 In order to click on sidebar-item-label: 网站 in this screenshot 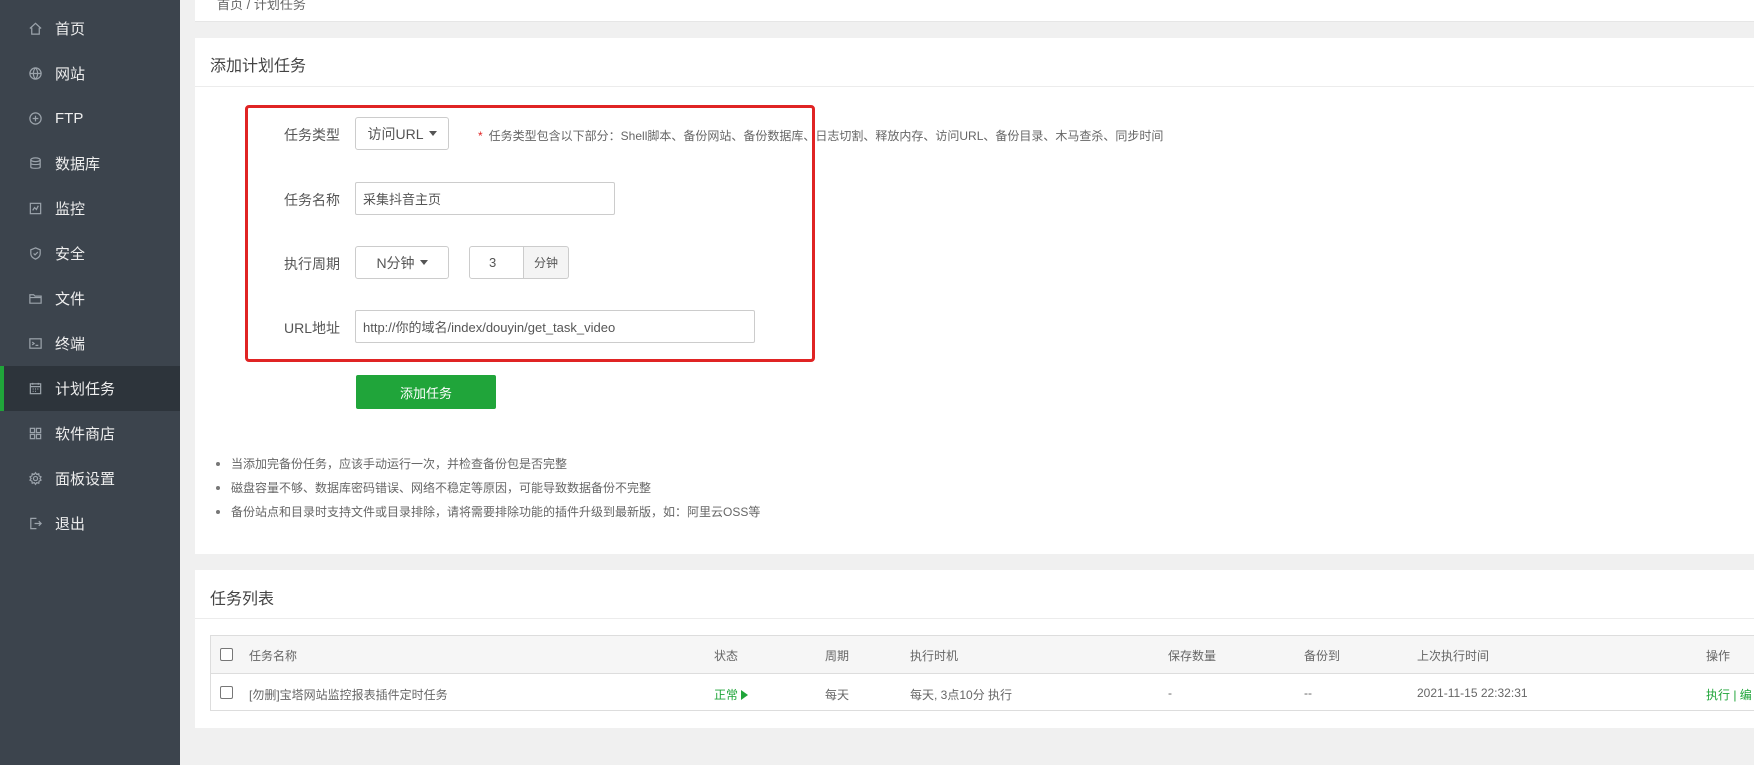, I will do `click(70, 74)`.